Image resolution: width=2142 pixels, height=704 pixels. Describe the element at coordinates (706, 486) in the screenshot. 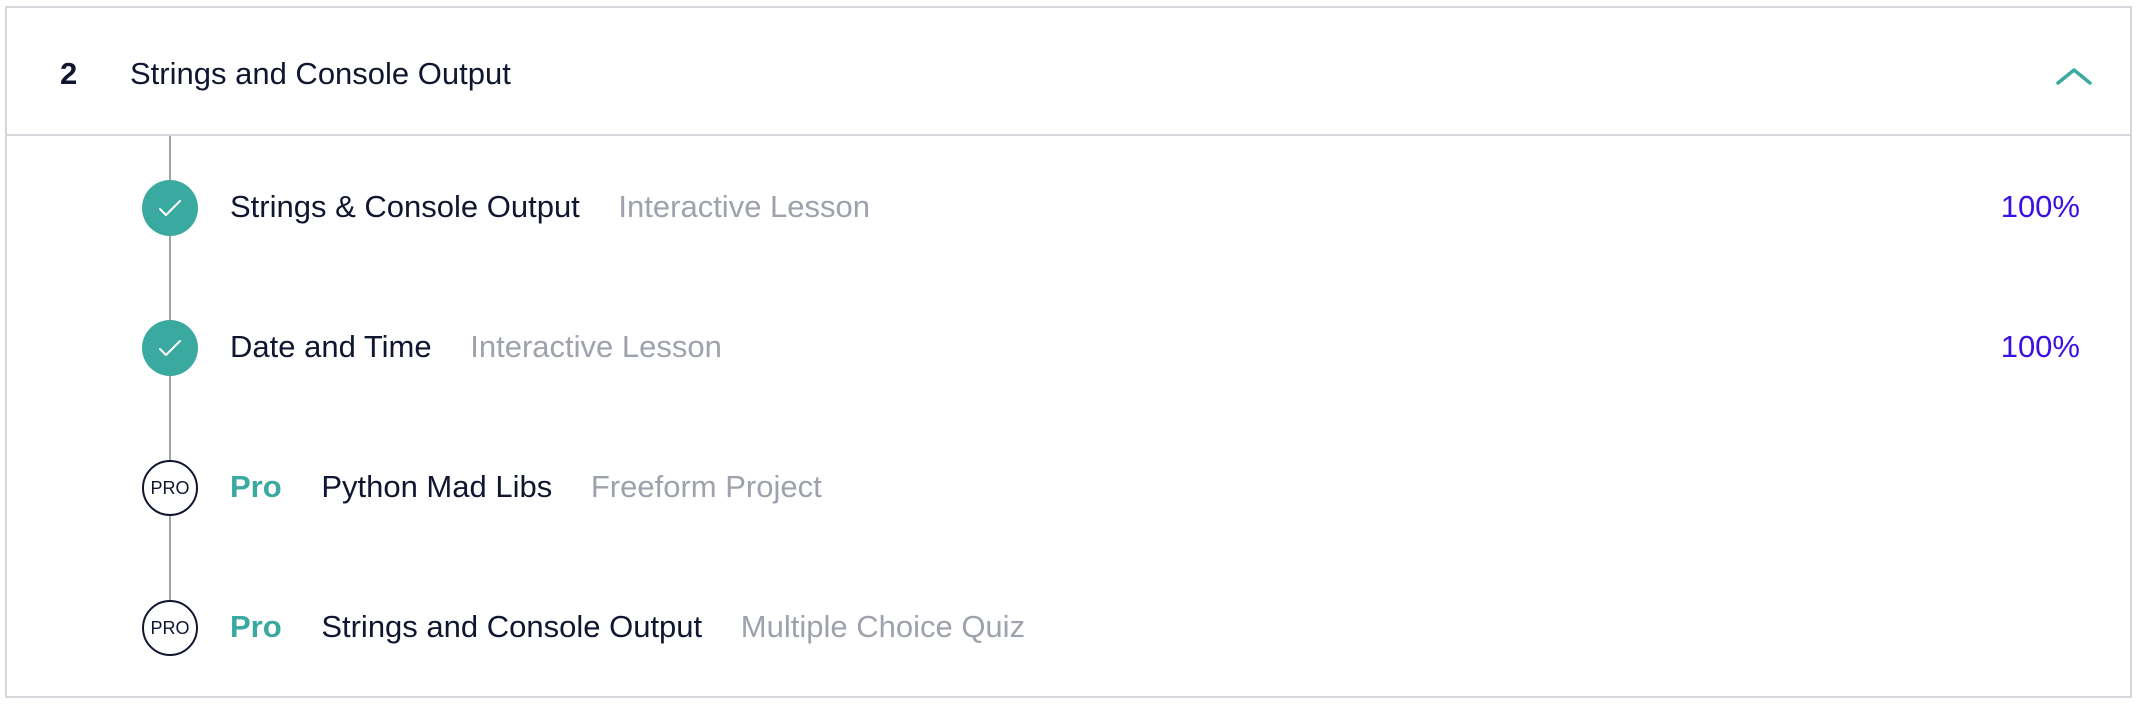

I see `lesson-type: Freeform Project` at that location.